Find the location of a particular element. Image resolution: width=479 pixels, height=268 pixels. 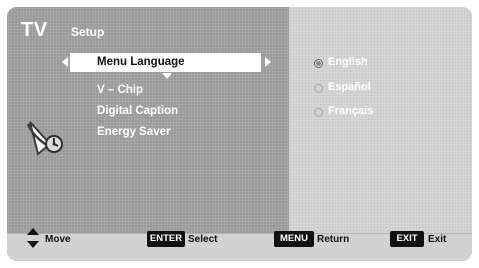

hint-move-label: Move is located at coordinates (58, 239).